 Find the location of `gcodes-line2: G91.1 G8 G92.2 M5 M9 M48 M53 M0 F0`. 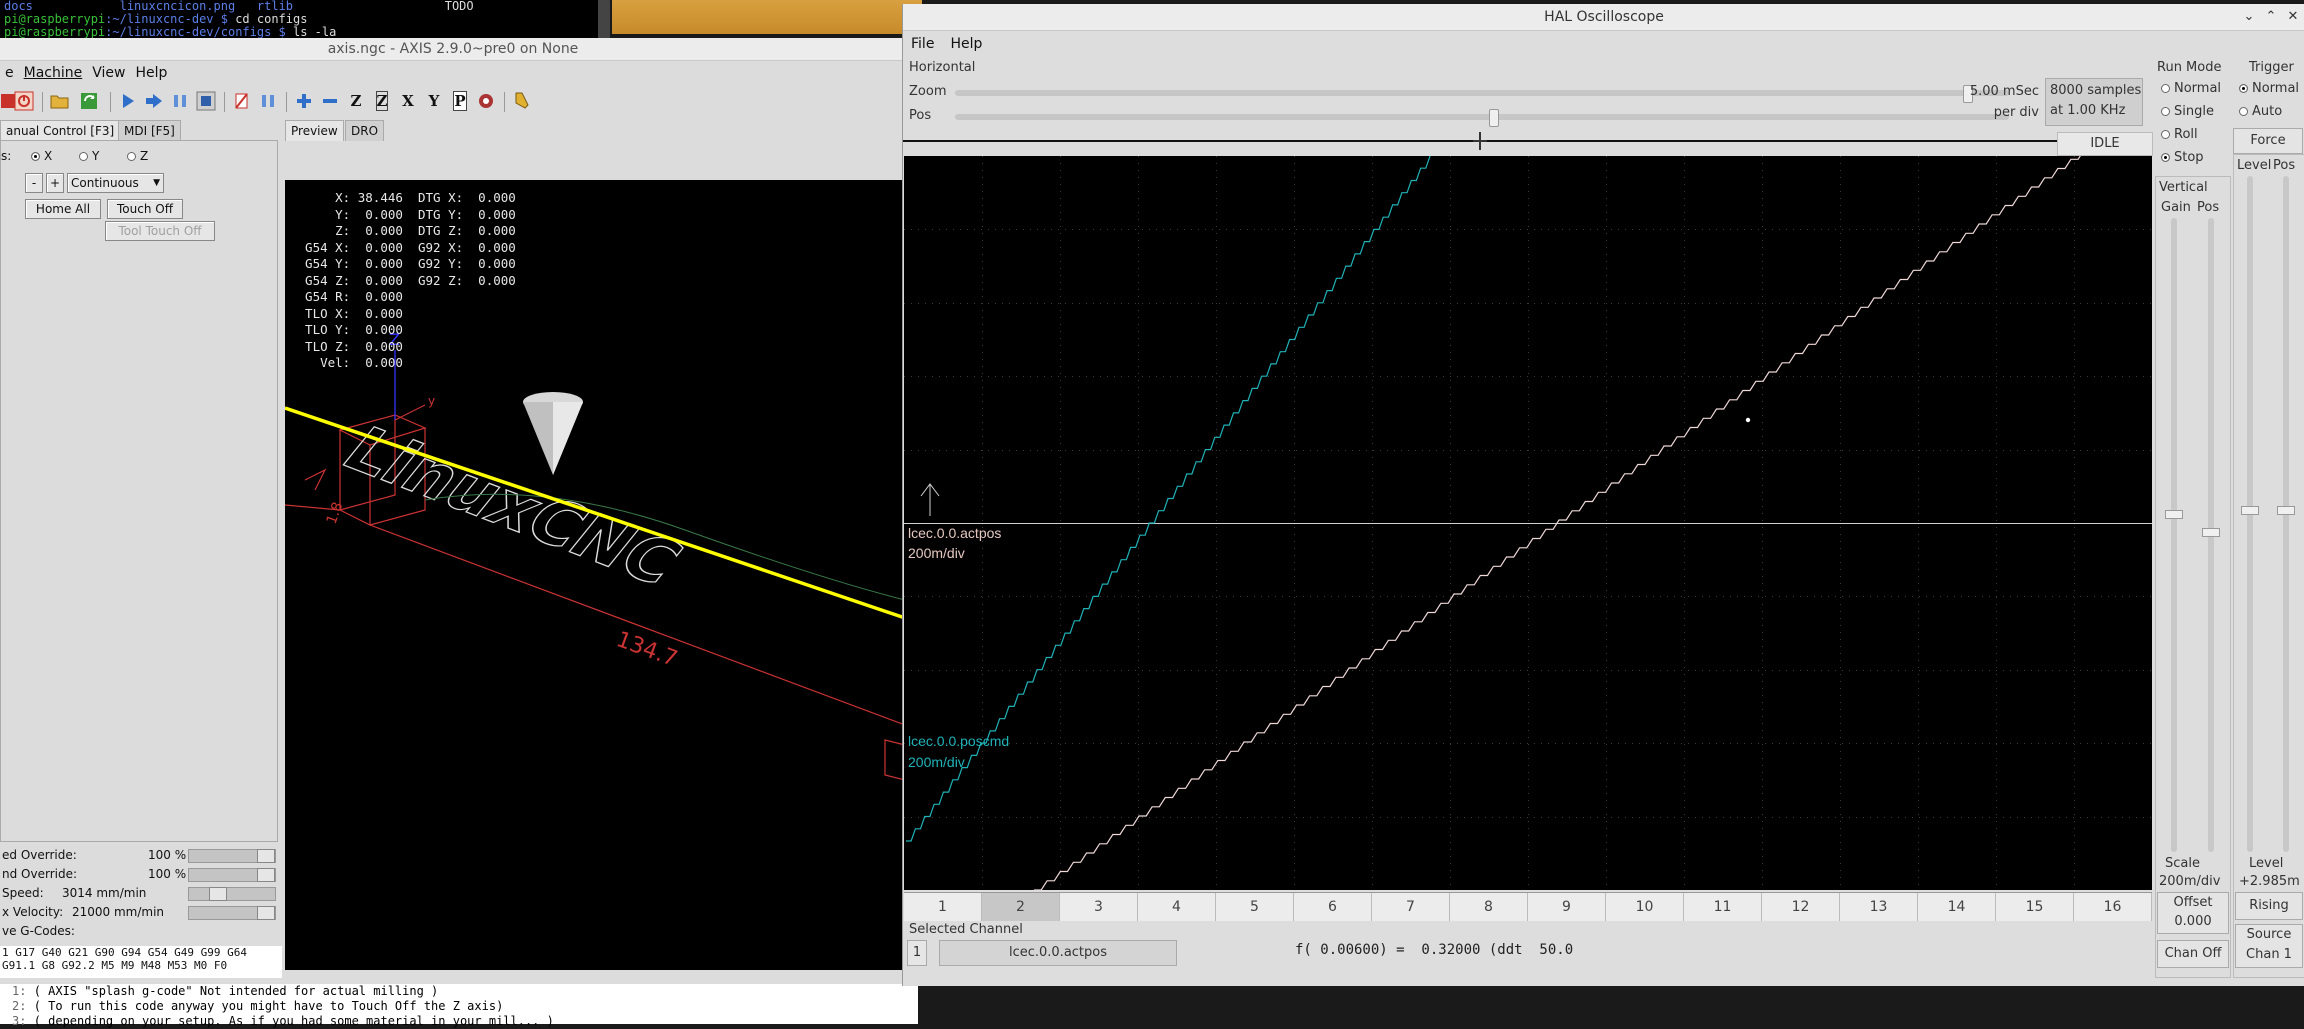

gcodes-line2: G91.1 G8 G92.2 M5 M9 M48 M53 M0 F0 is located at coordinates (115, 965).